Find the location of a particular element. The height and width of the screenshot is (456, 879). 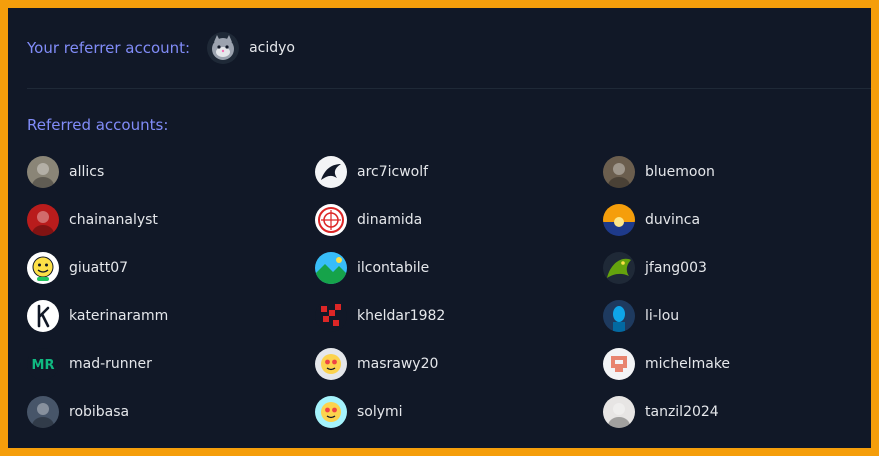

referrer-username: acidyo is located at coordinates (272, 48).